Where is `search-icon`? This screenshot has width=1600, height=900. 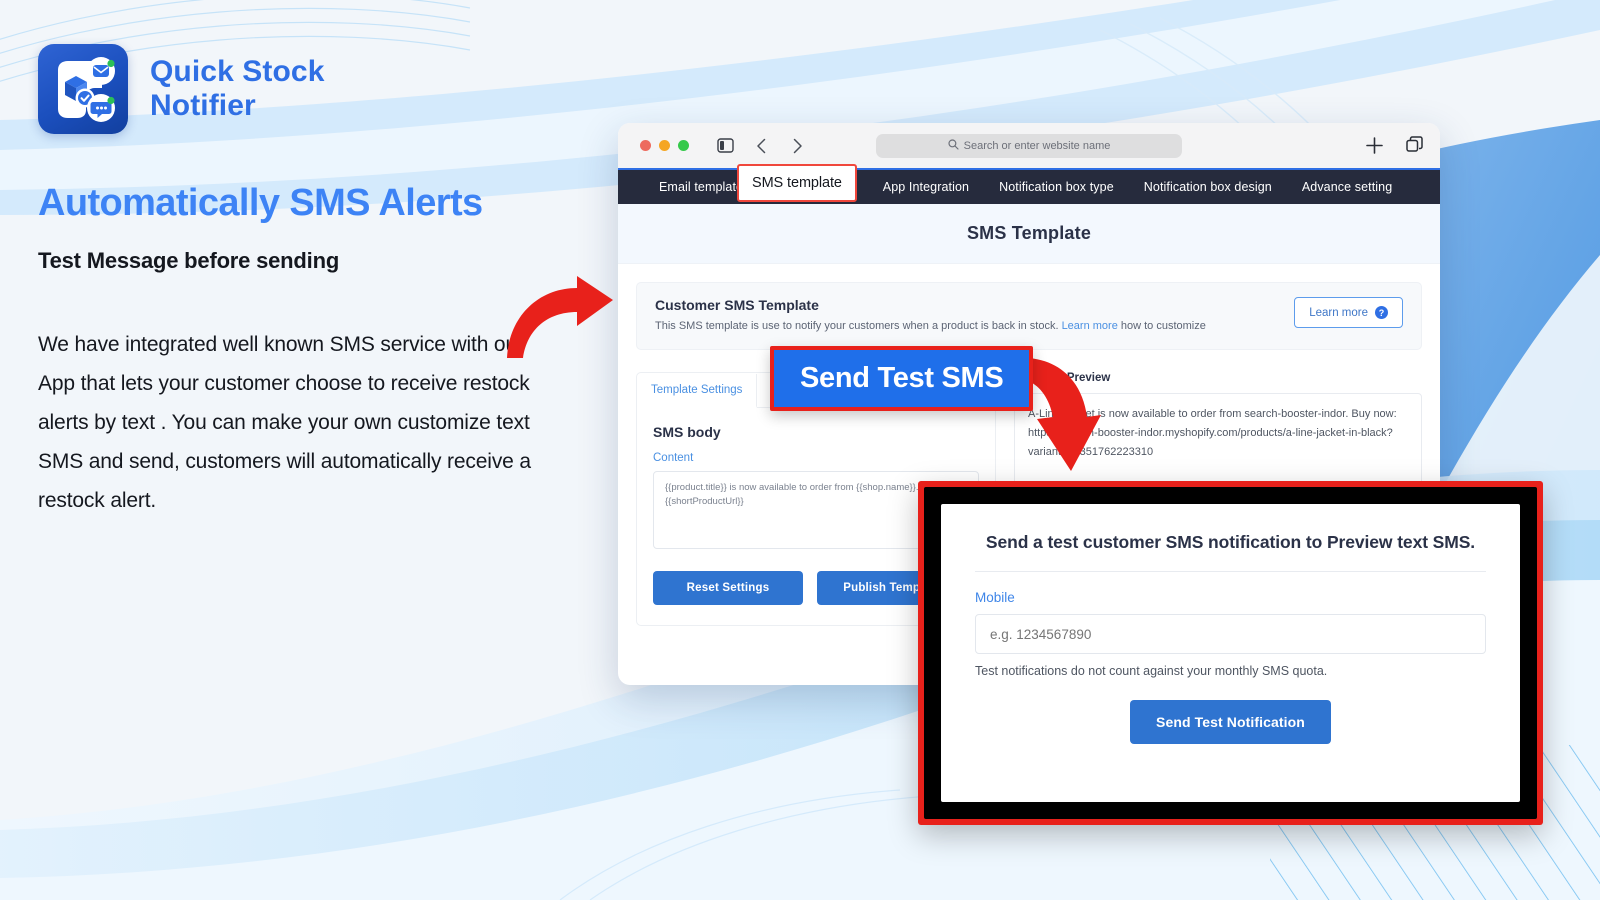
search-icon is located at coordinates (953, 145).